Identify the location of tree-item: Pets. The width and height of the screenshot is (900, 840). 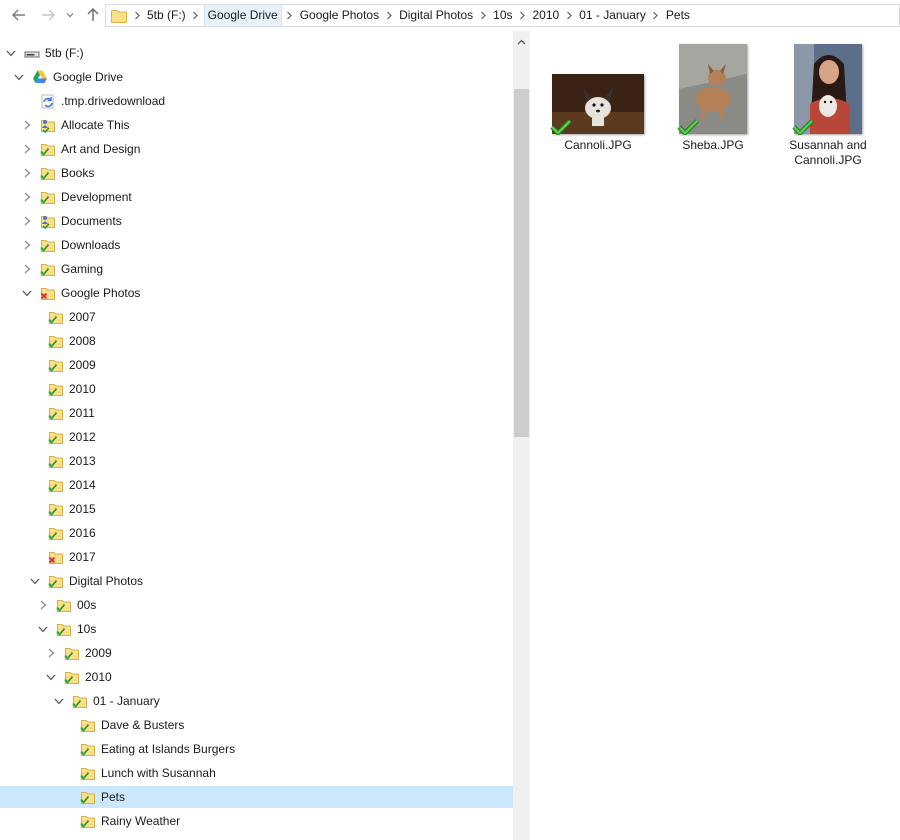
(256, 797).